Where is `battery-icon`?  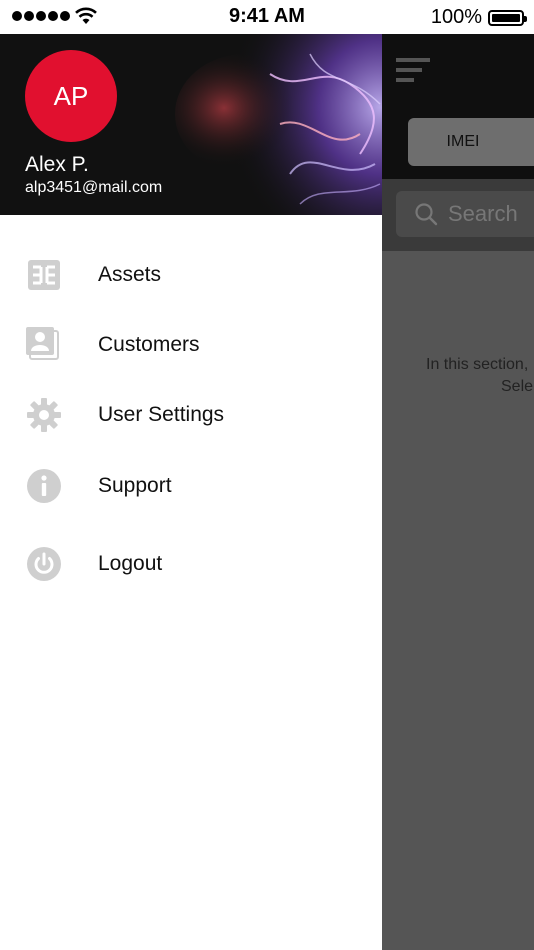
battery-icon is located at coordinates (507, 17).